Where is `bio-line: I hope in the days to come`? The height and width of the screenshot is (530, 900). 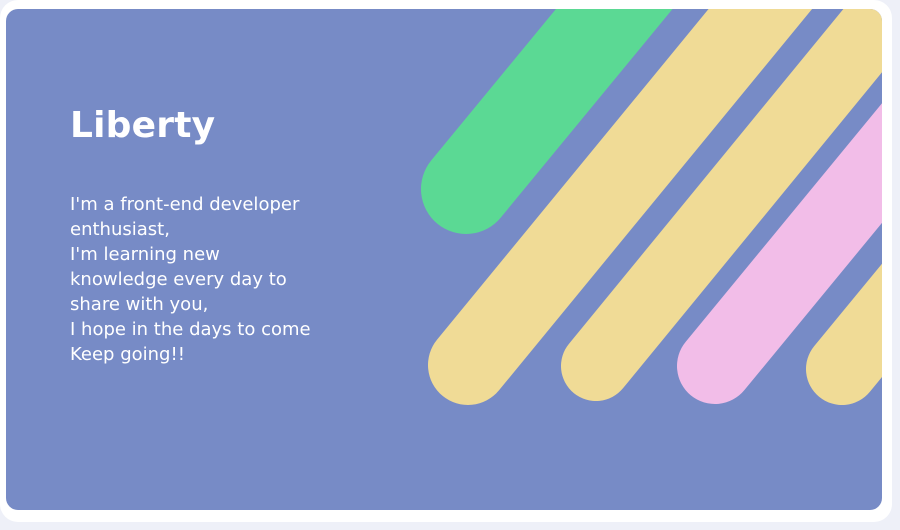
bio-line: I hope in the days to come is located at coordinates (190, 329).